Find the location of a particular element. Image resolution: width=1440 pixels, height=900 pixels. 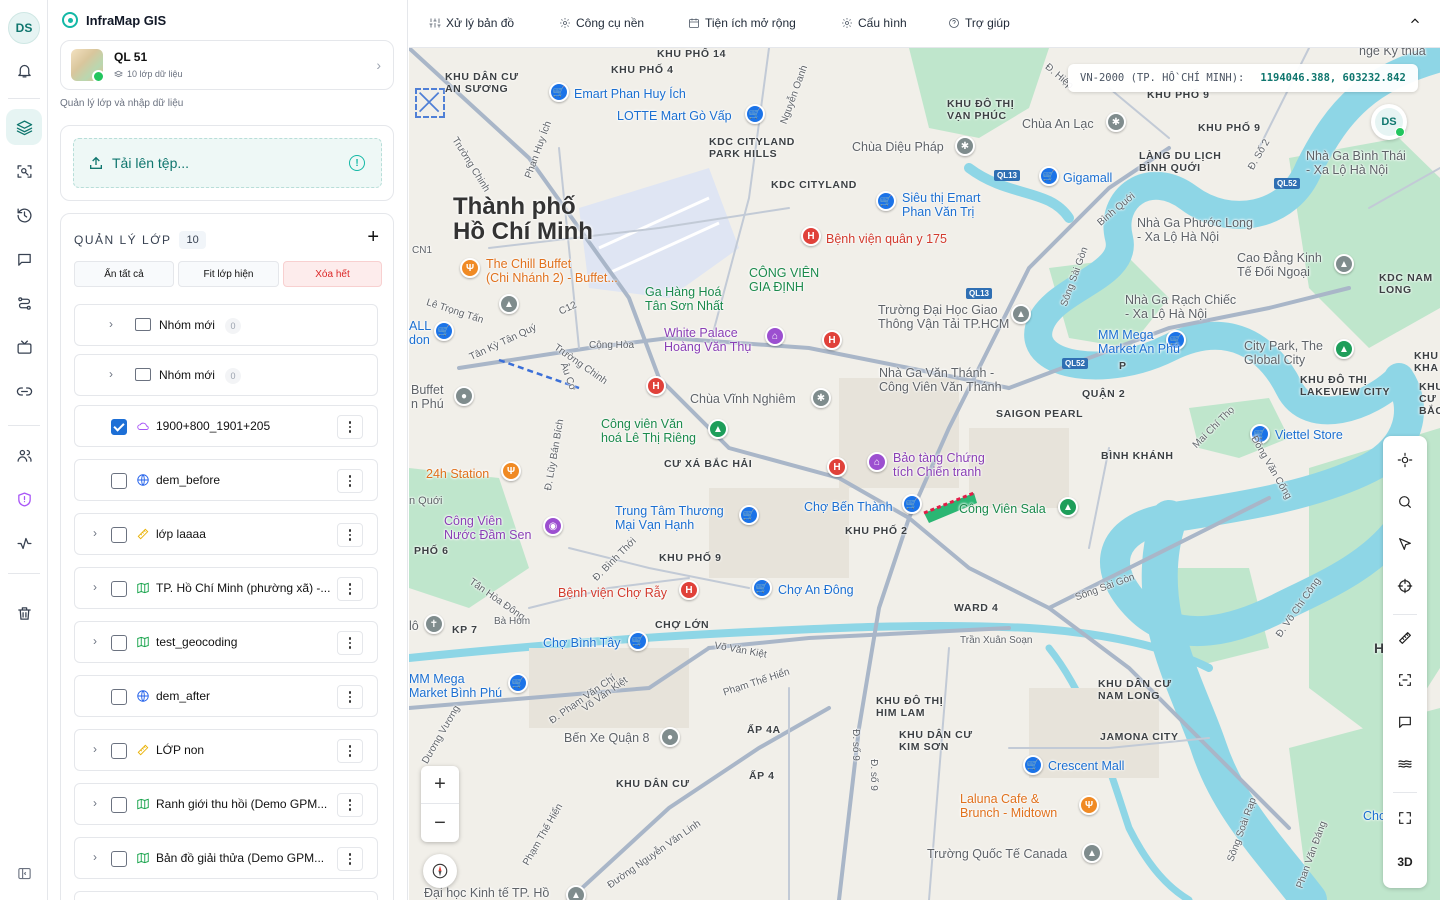

history-icon is located at coordinates (24, 215).